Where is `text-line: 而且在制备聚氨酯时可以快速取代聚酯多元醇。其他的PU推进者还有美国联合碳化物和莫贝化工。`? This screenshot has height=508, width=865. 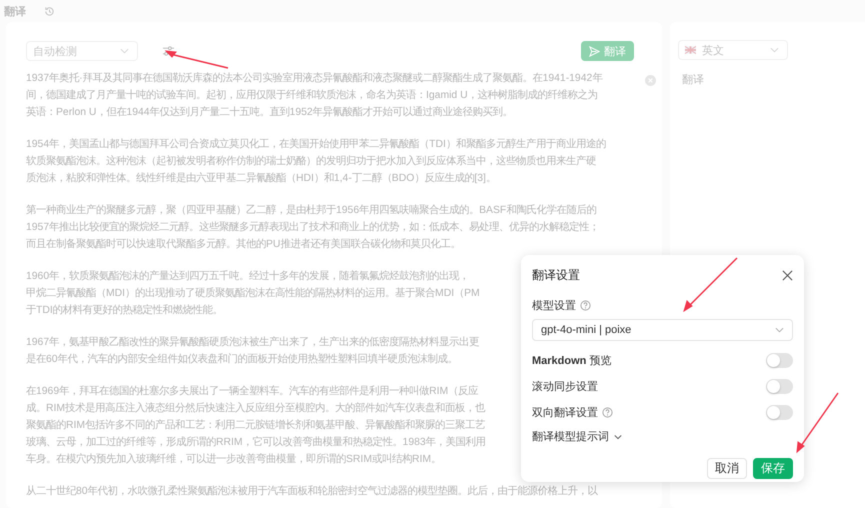 text-line: 而且在制备聚氨酯时可以快速取代聚酯多元醇。其他的PU推进者还有美国联合碳化物和莫贝化工。 is located at coordinates (243, 244).